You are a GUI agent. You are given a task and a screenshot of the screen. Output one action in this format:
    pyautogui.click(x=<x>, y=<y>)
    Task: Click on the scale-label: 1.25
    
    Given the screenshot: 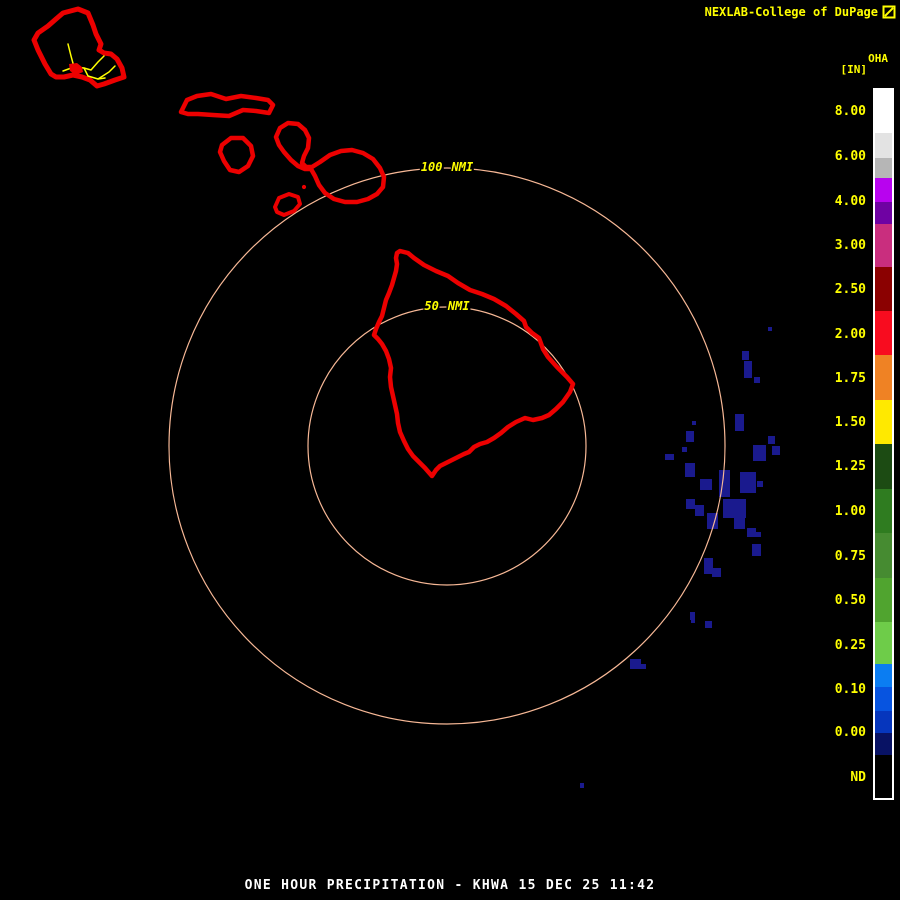 What is the action you would take?
    pyautogui.click(x=850, y=466)
    